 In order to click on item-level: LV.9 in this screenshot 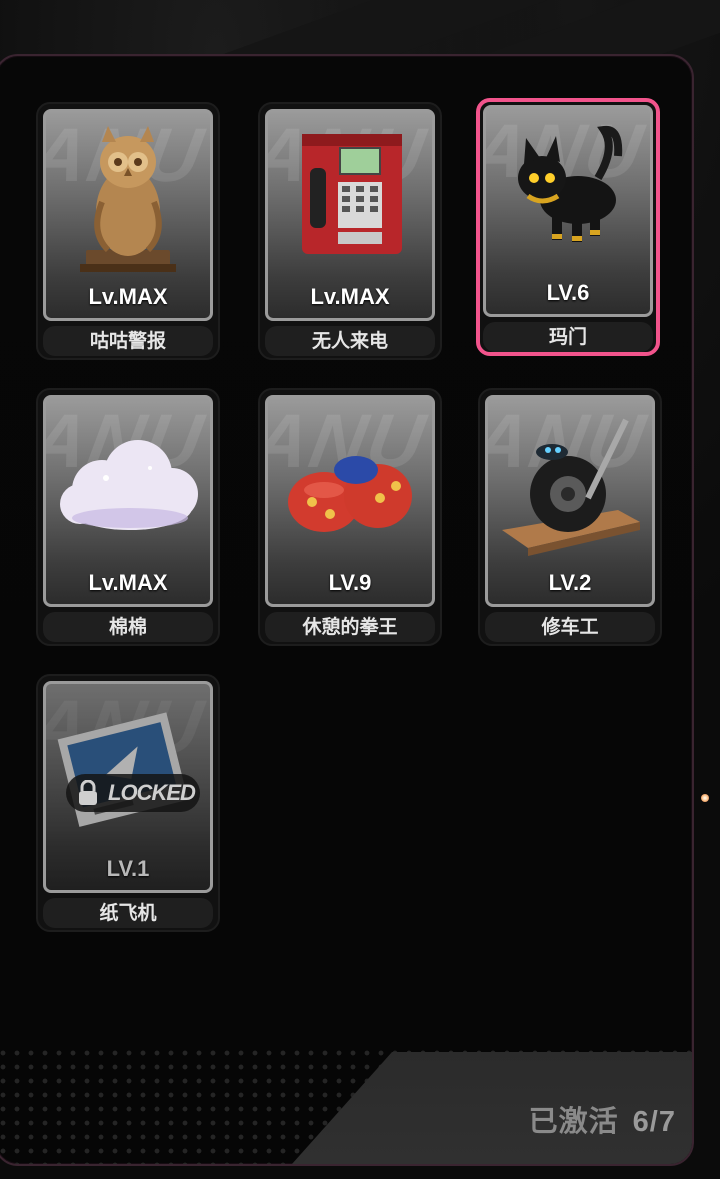, I will do `click(350, 582)`.